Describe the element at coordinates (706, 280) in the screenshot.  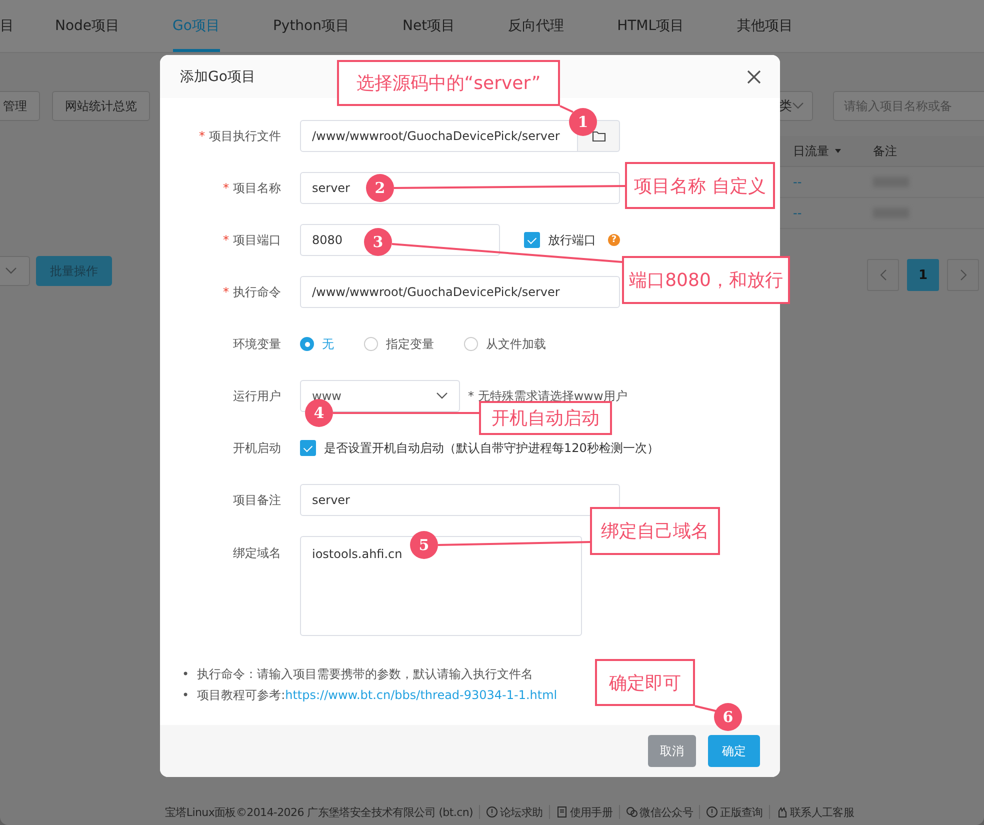
I see `callout-box: 端口8080，和放行` at that location.